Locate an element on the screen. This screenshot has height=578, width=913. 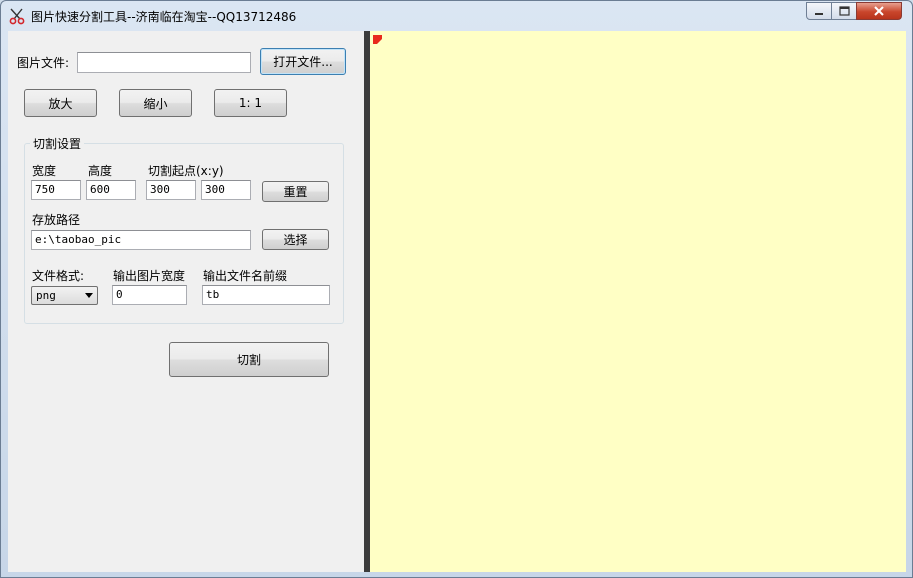
actual-size-button: 1 is located at coordinates (250, 103).